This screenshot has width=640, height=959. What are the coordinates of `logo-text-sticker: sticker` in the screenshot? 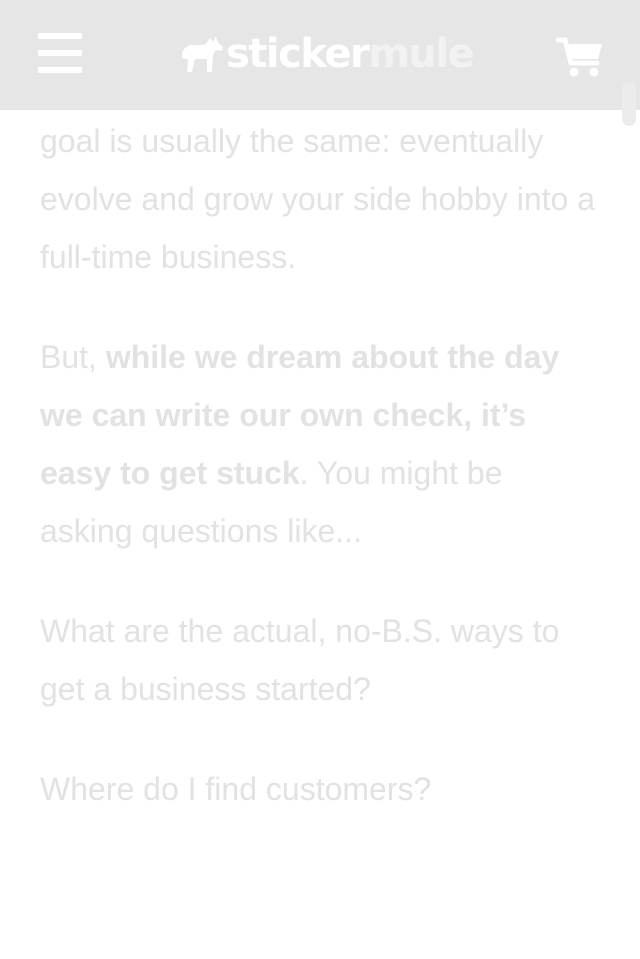 It's located at (298, 54).